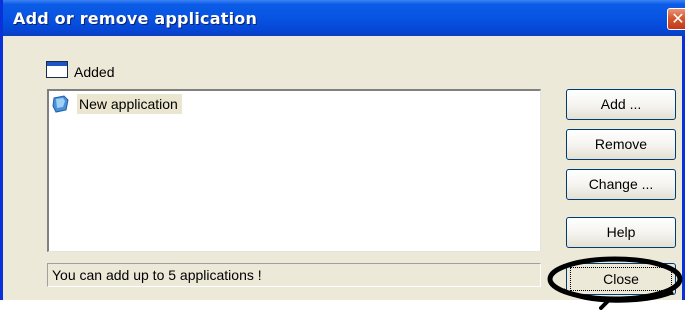  Describe the element at coordinates (57, 69) in the screenshot. I see `window-icon` at that location.